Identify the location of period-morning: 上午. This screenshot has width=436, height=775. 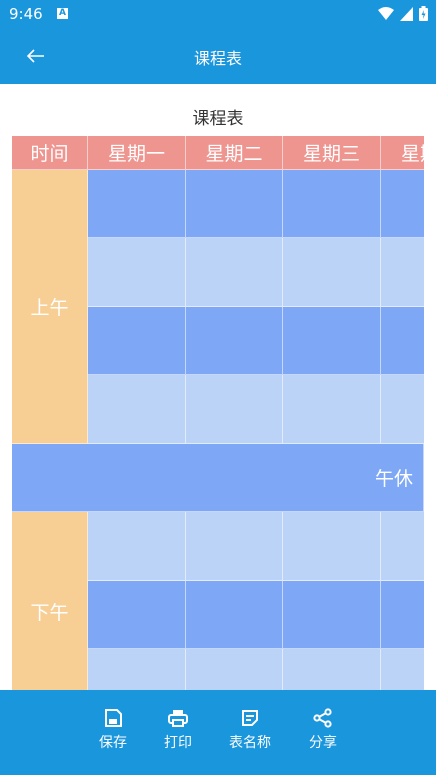
(50, 307).